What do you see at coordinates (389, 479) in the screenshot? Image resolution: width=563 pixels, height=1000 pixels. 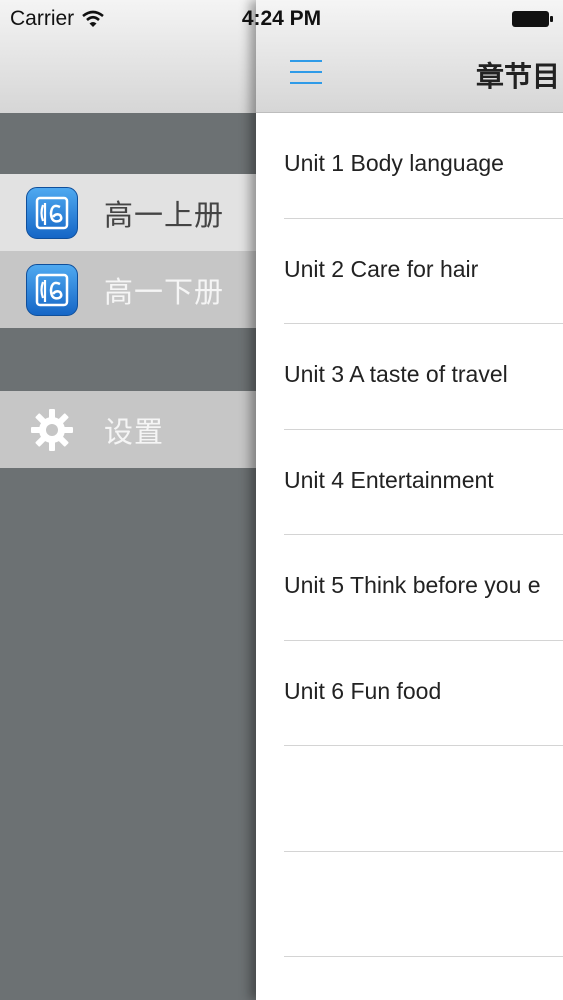 I see `unit-title: Unit 4 Entertainment` at bounding box center [389, 479].